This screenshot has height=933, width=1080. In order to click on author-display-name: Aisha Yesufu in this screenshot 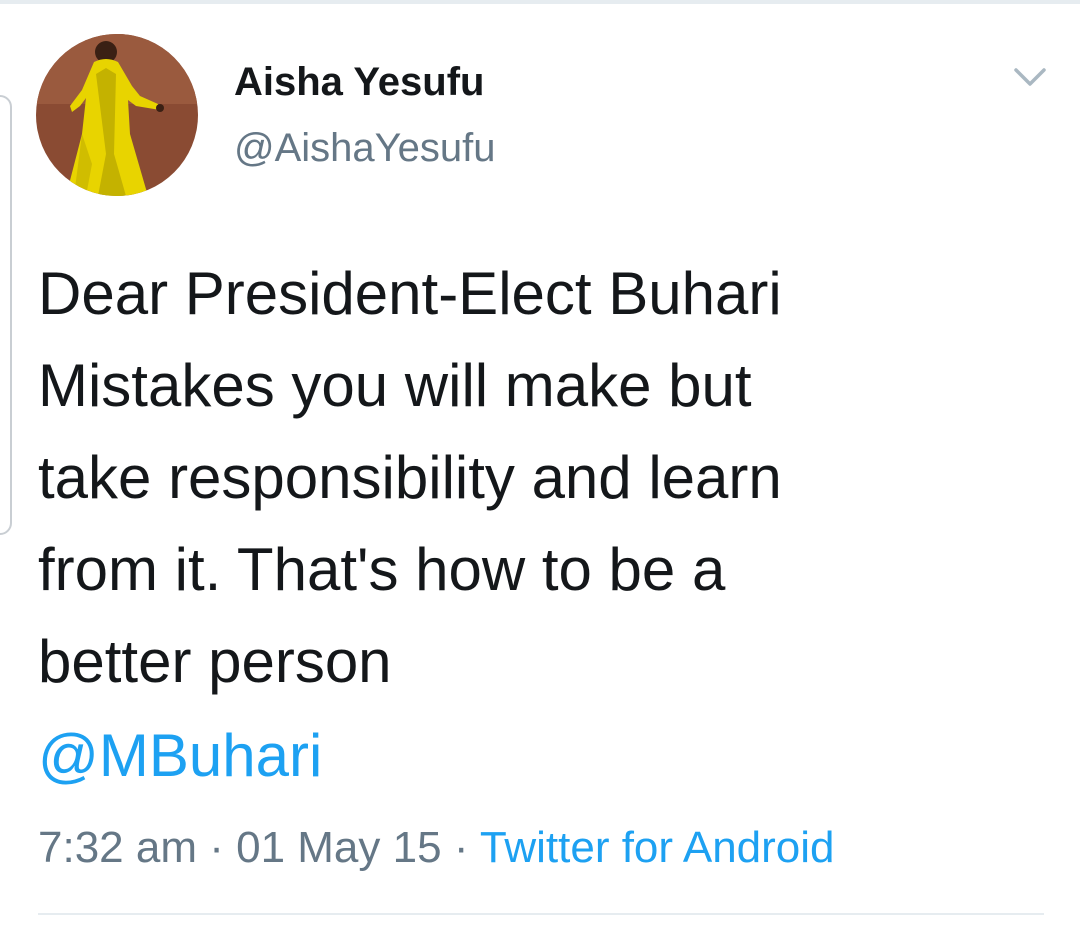, I will do `click(359, 82)`.